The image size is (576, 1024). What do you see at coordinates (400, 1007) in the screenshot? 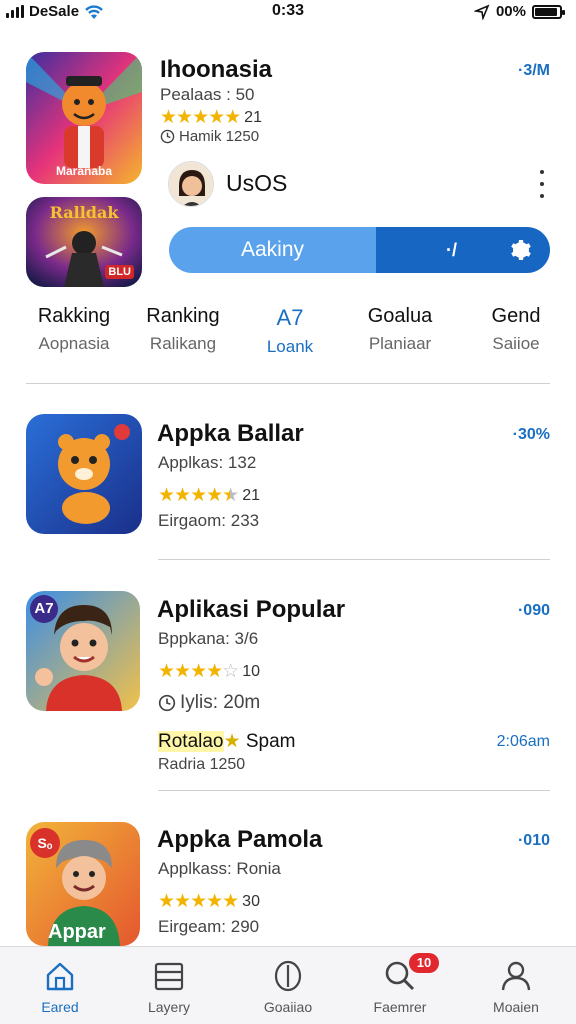
I see `nav-label: Faemrer` at bounding box center [400, 1007].